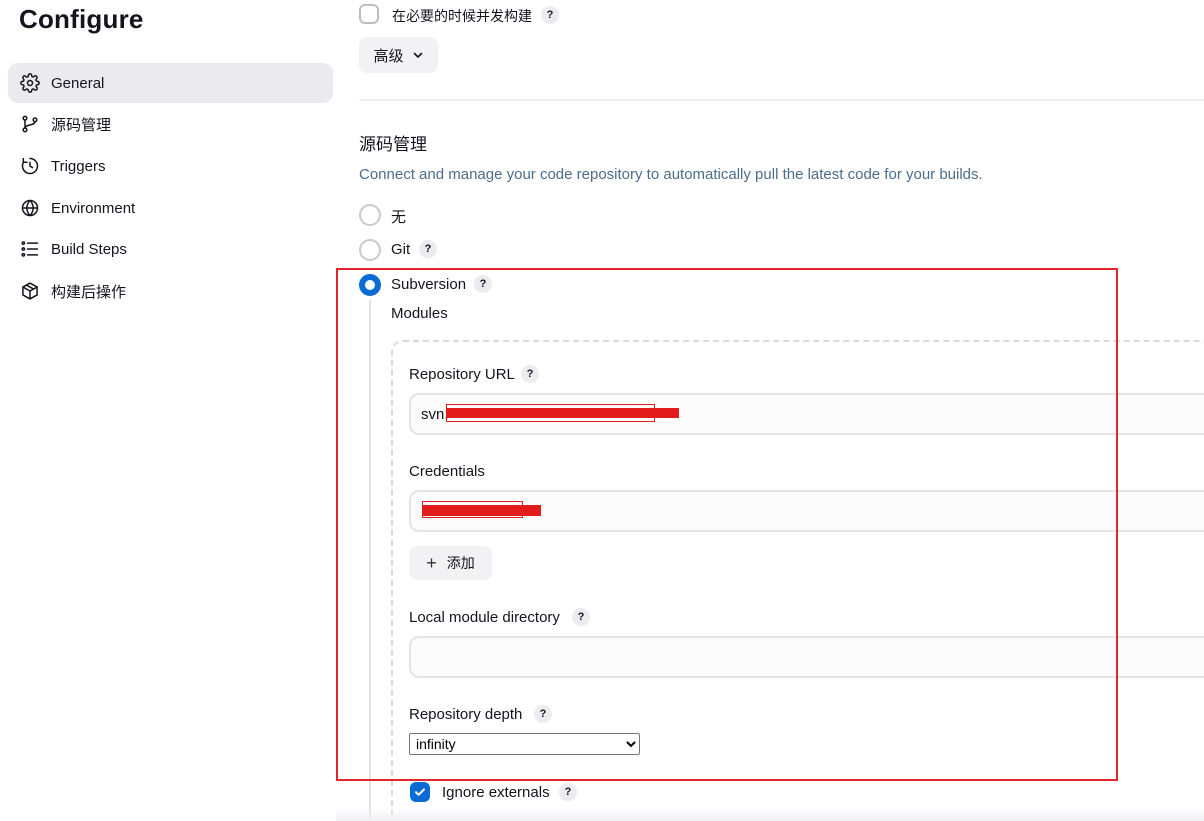 The width and height of the screenshot is (1204, 821). Describe the element at coordinates (496, 792) in the screenshot. I see `ignore-externals-label: Ignore externals` at that location.